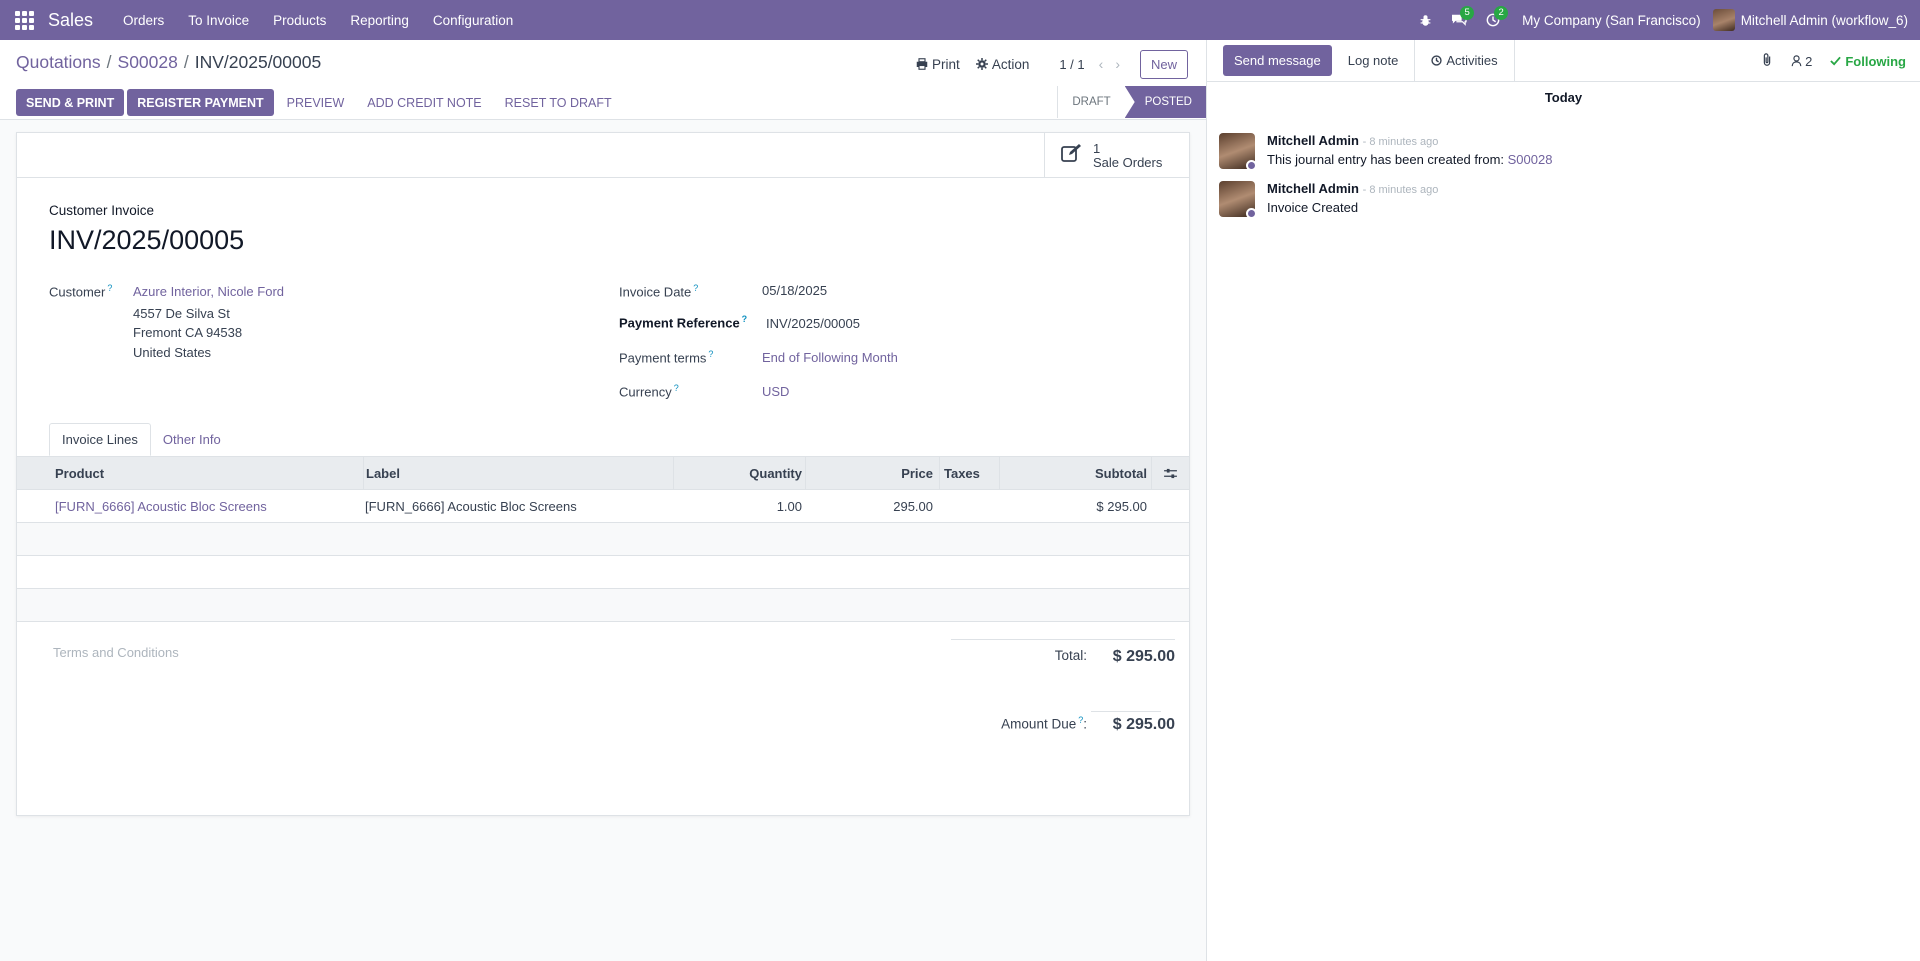  I want to click on menu-configuration: Configuration, so click(473, 20).